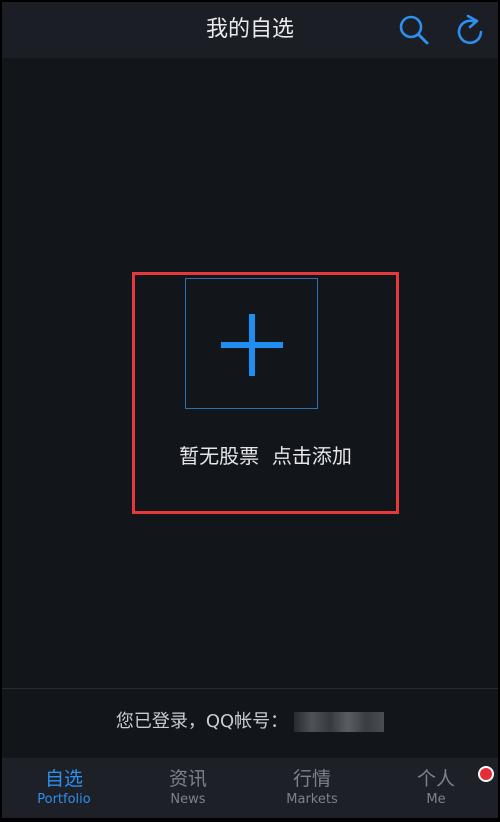 This screenshot has width=500, height=822. I want to click on notification-badge-icon, so click(486, 774).